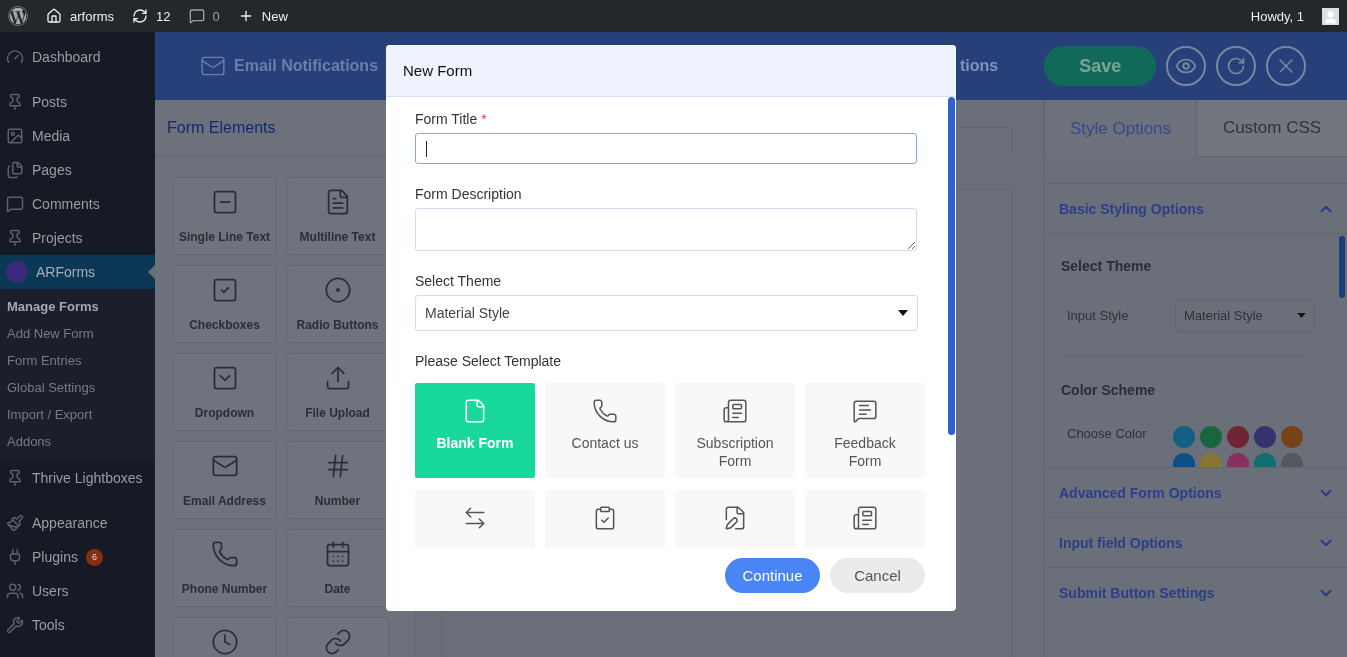  Describe the element at coordinates (274, 16) in the screenshot. I see `admin-bar-link: New` at that location.